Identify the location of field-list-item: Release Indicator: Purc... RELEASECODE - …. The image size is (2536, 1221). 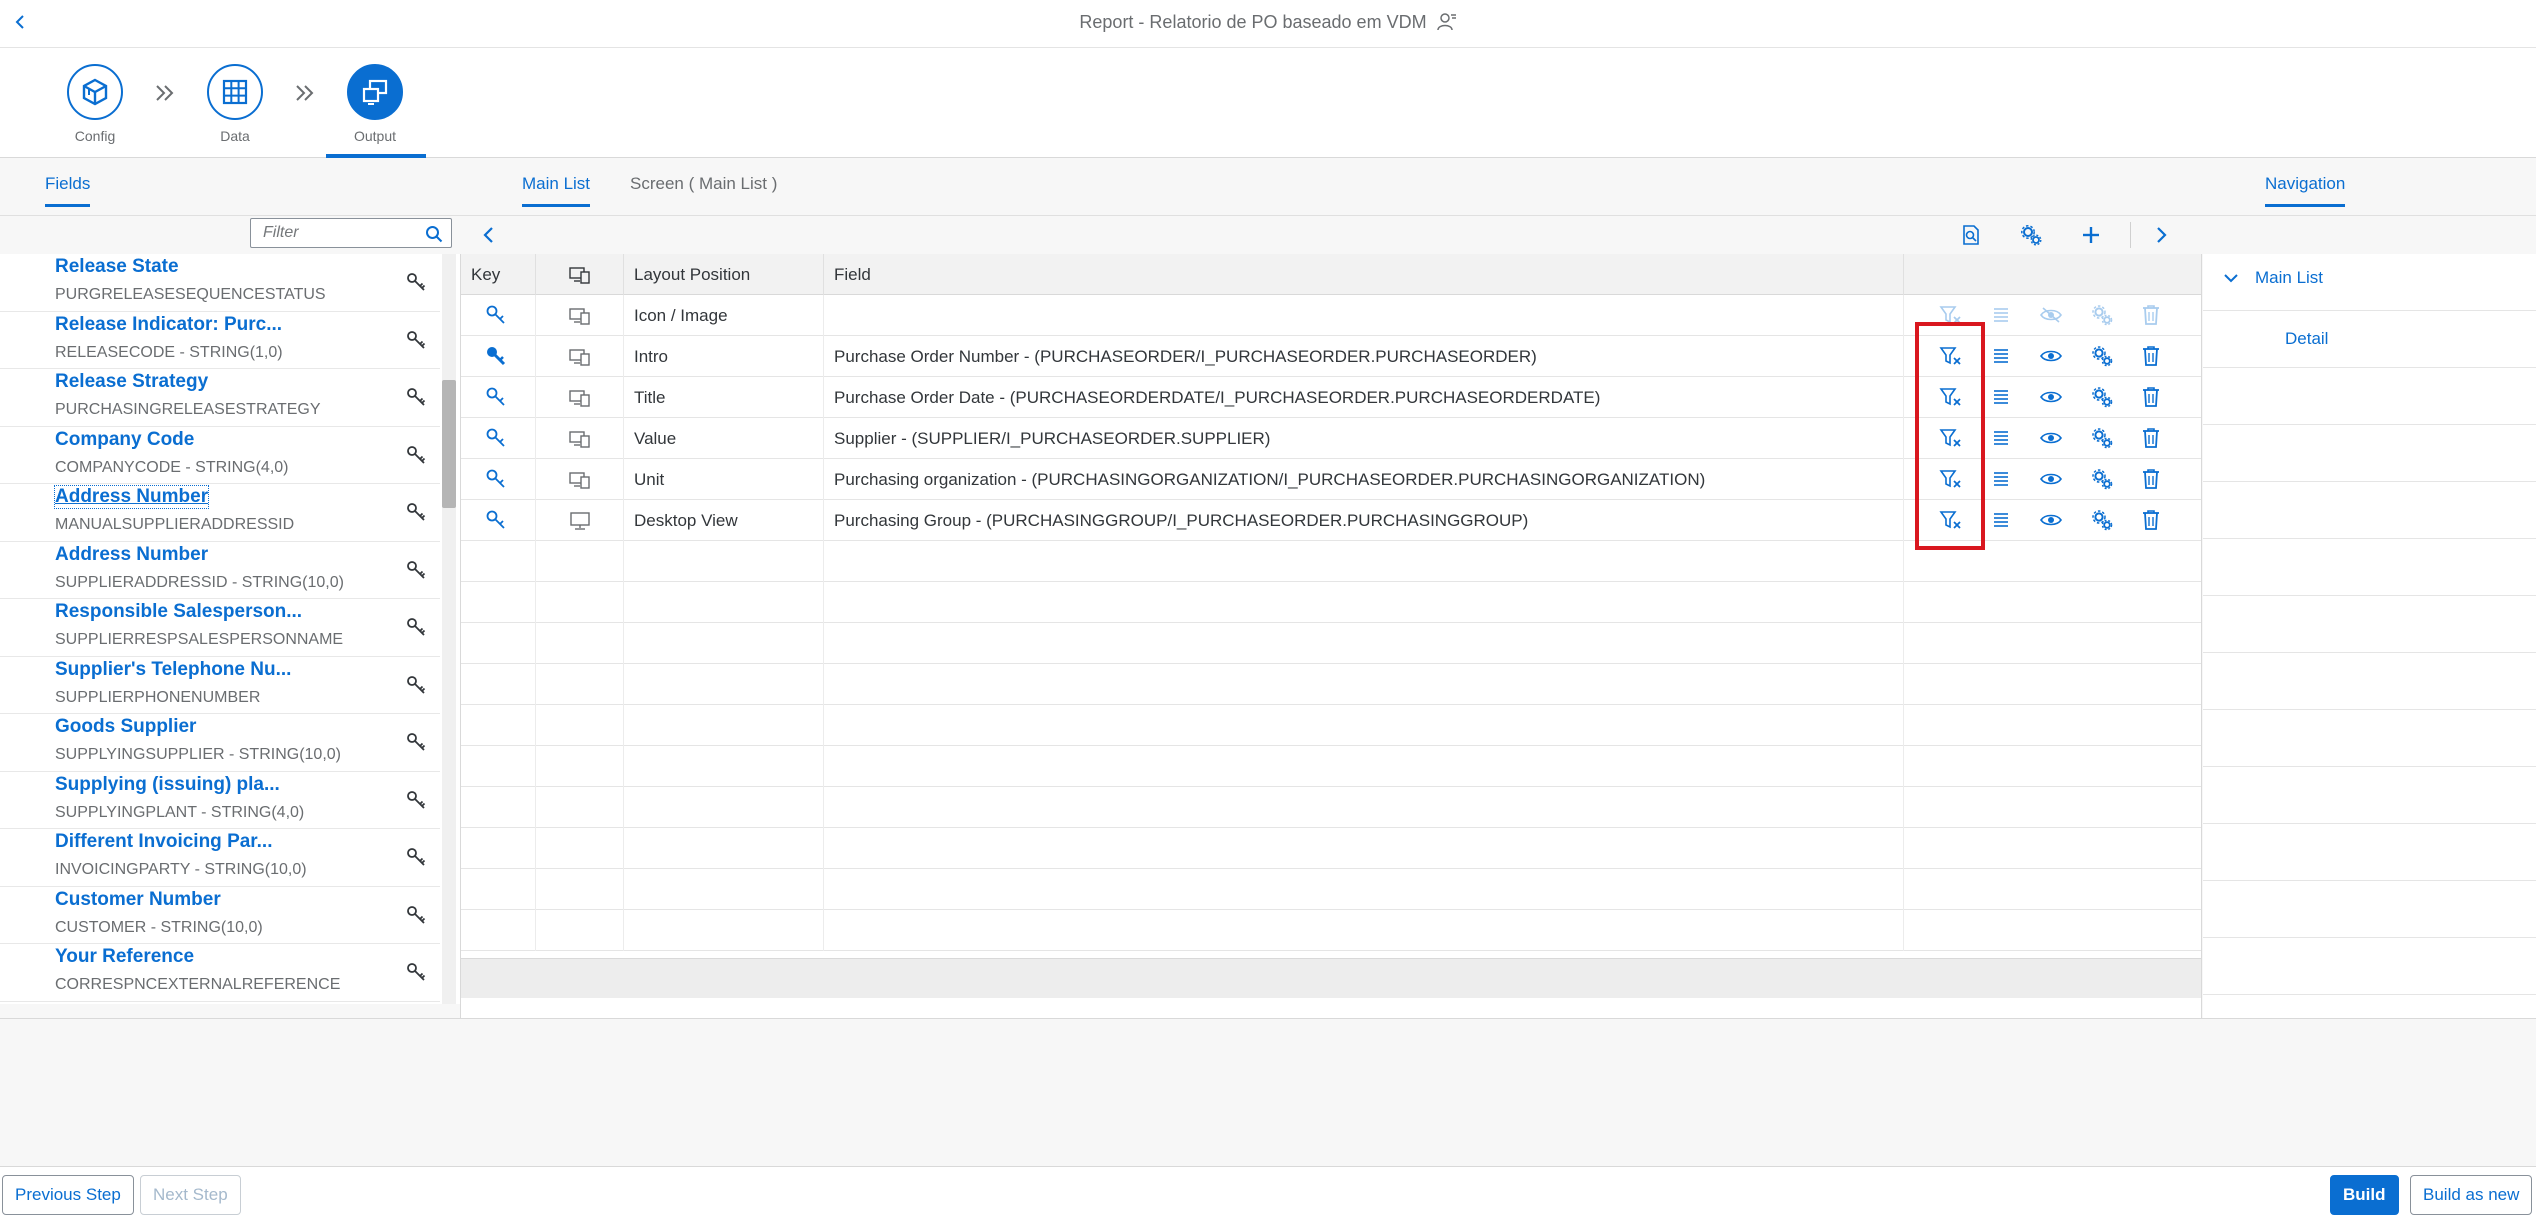
(220, 340).